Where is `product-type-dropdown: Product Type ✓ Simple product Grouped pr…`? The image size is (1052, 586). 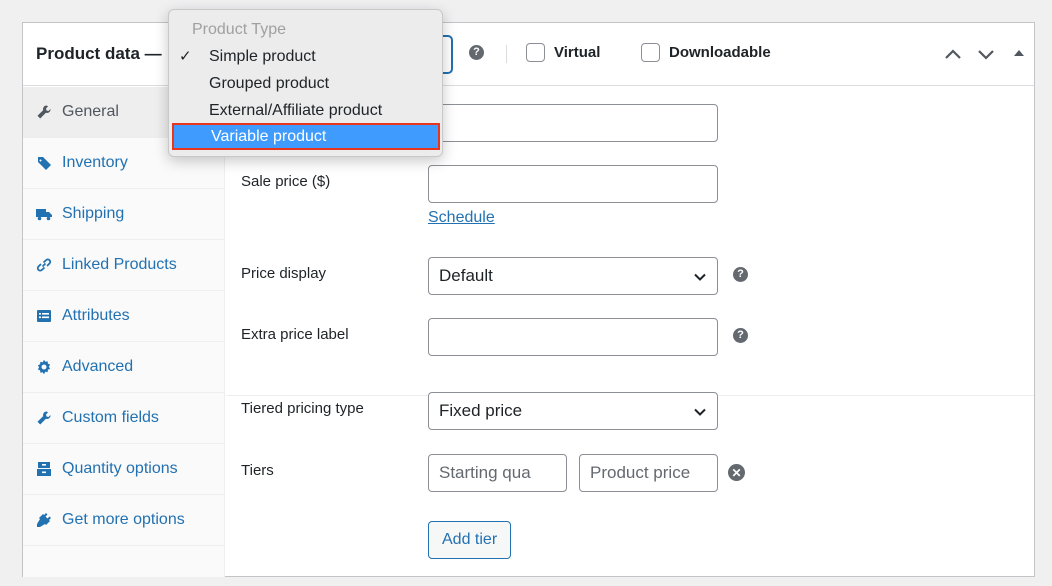 product-type-dropdown: Product Type ✓ Simple product Grouped pr… is located at coordinates (305, 83).